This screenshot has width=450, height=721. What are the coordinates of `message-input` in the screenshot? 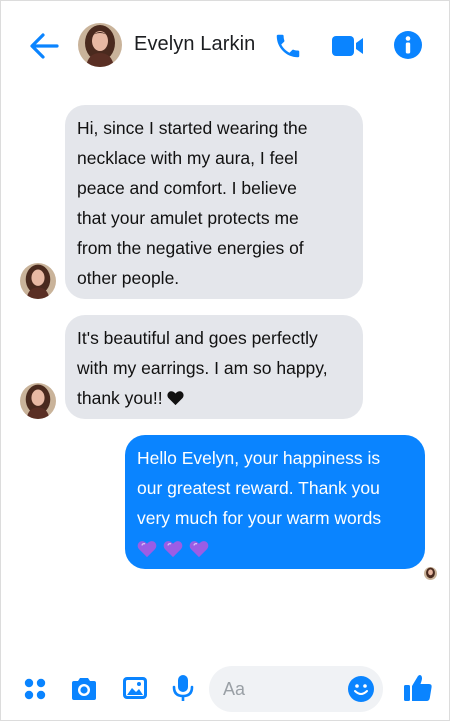 It's located at (283, 689).